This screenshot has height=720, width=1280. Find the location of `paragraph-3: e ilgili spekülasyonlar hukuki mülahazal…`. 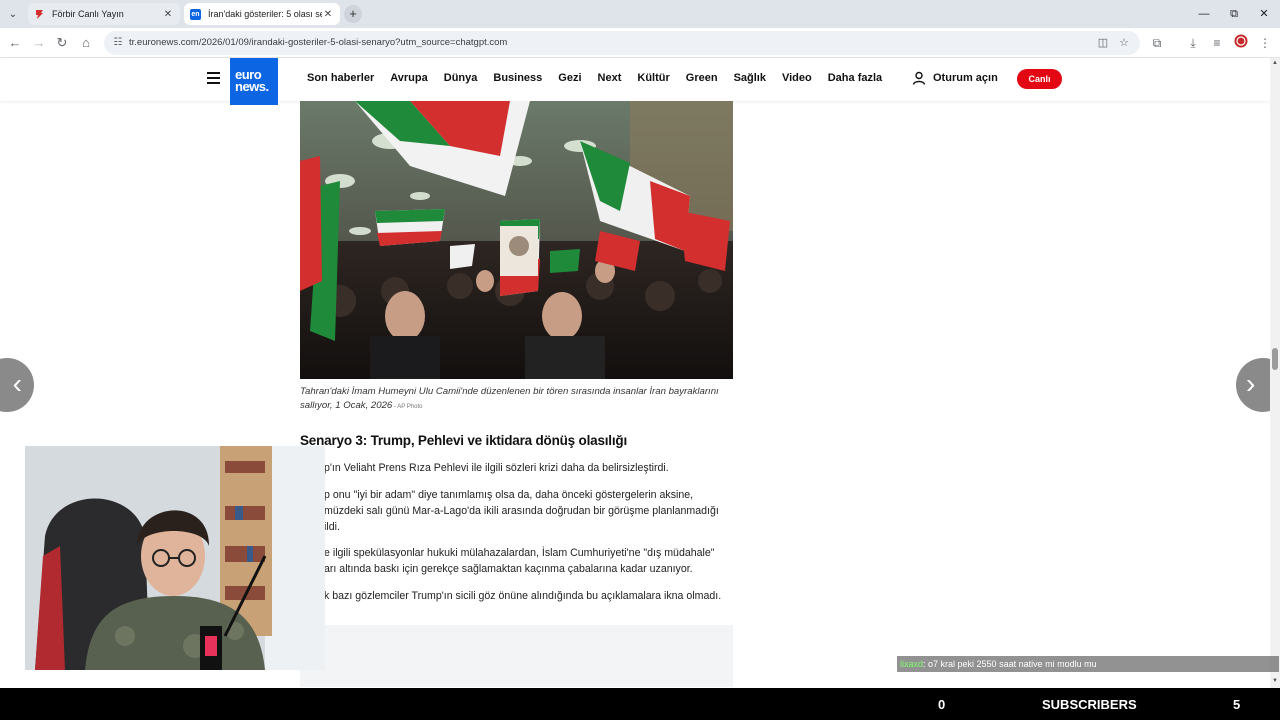

paragraph-3: e ilgili spekülasyonlar hukuki mülahazal… is located at coordinates (515, 561).